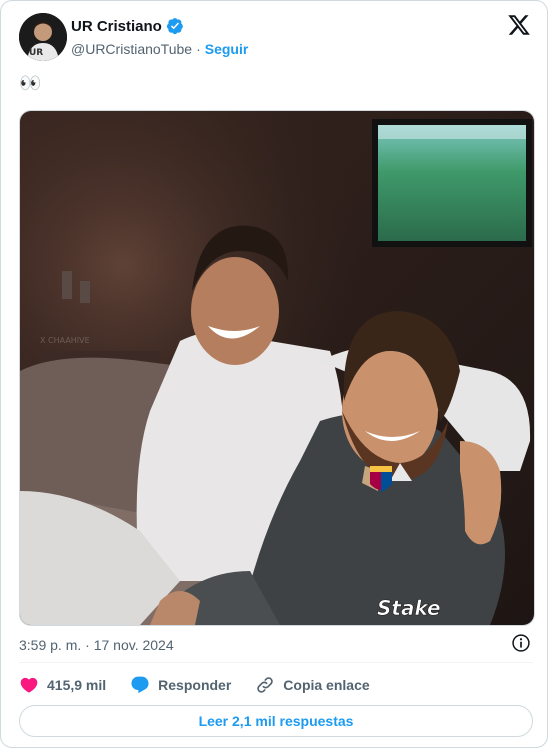 The width and height of the screenshot is (548, 748). I want to click on svg-text: X CHAAHIVE, so click(65, 340).